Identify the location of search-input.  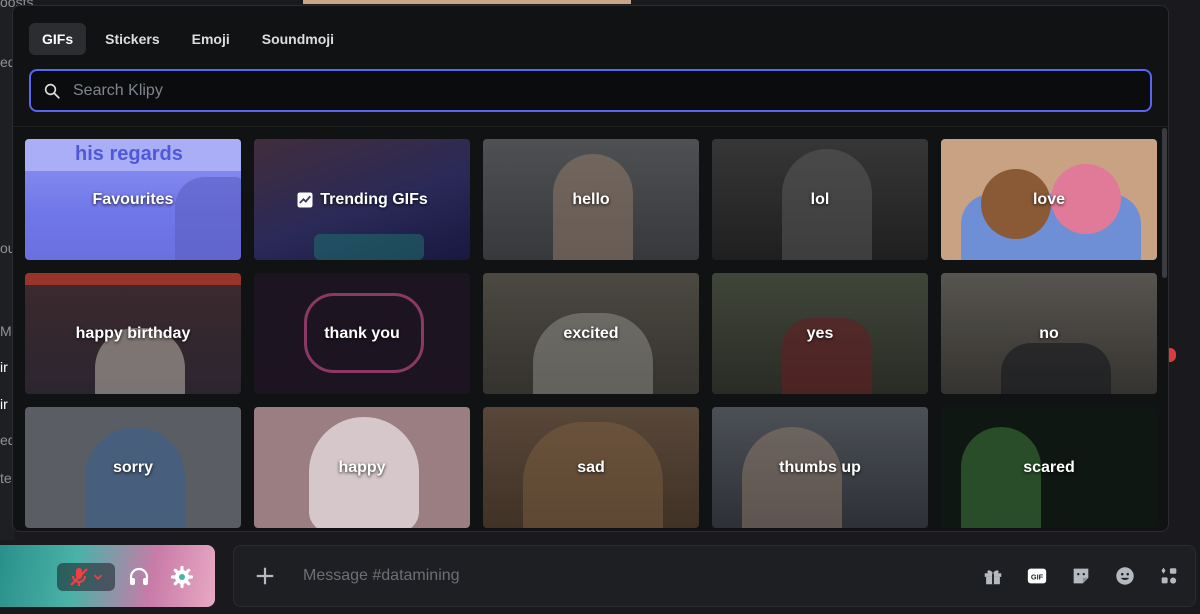
(573, 90).